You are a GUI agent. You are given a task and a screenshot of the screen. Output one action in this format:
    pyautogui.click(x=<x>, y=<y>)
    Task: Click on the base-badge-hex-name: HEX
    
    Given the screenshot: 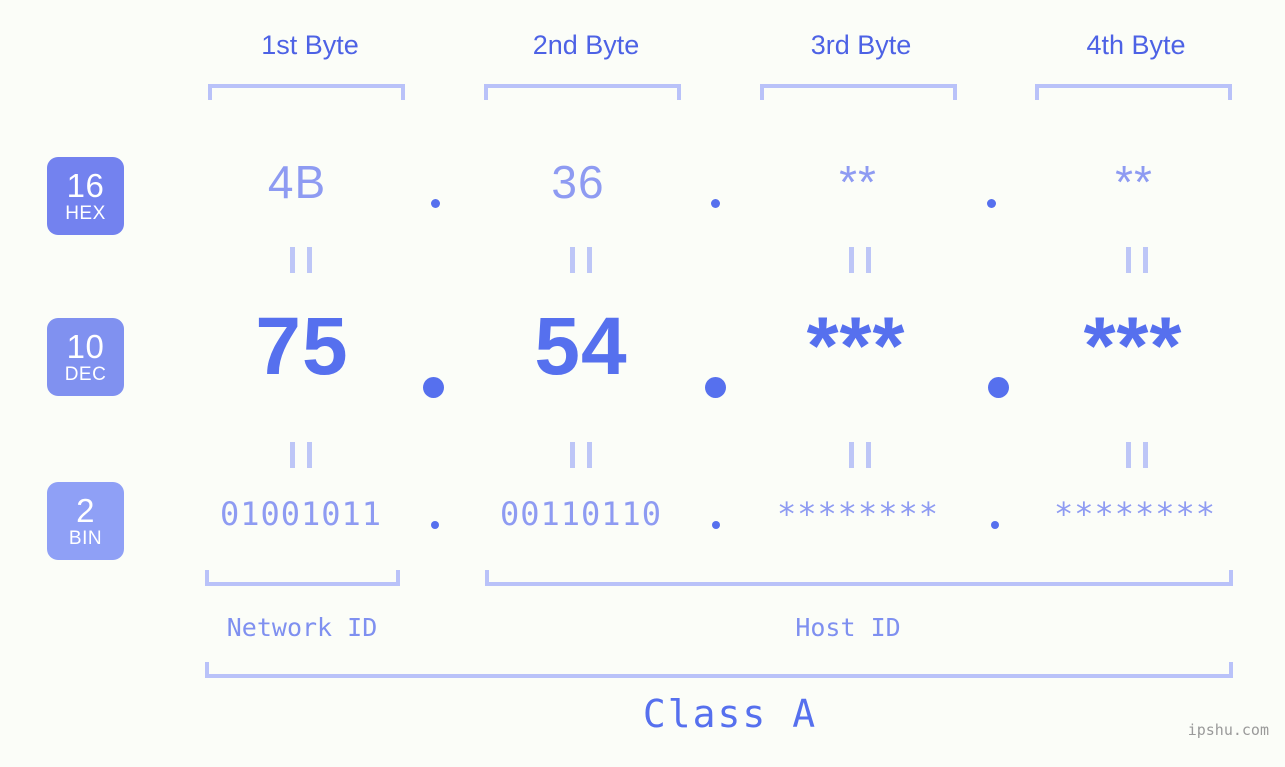 What is the action you would take?
    pyautogui.click(x=85, y=213)
    